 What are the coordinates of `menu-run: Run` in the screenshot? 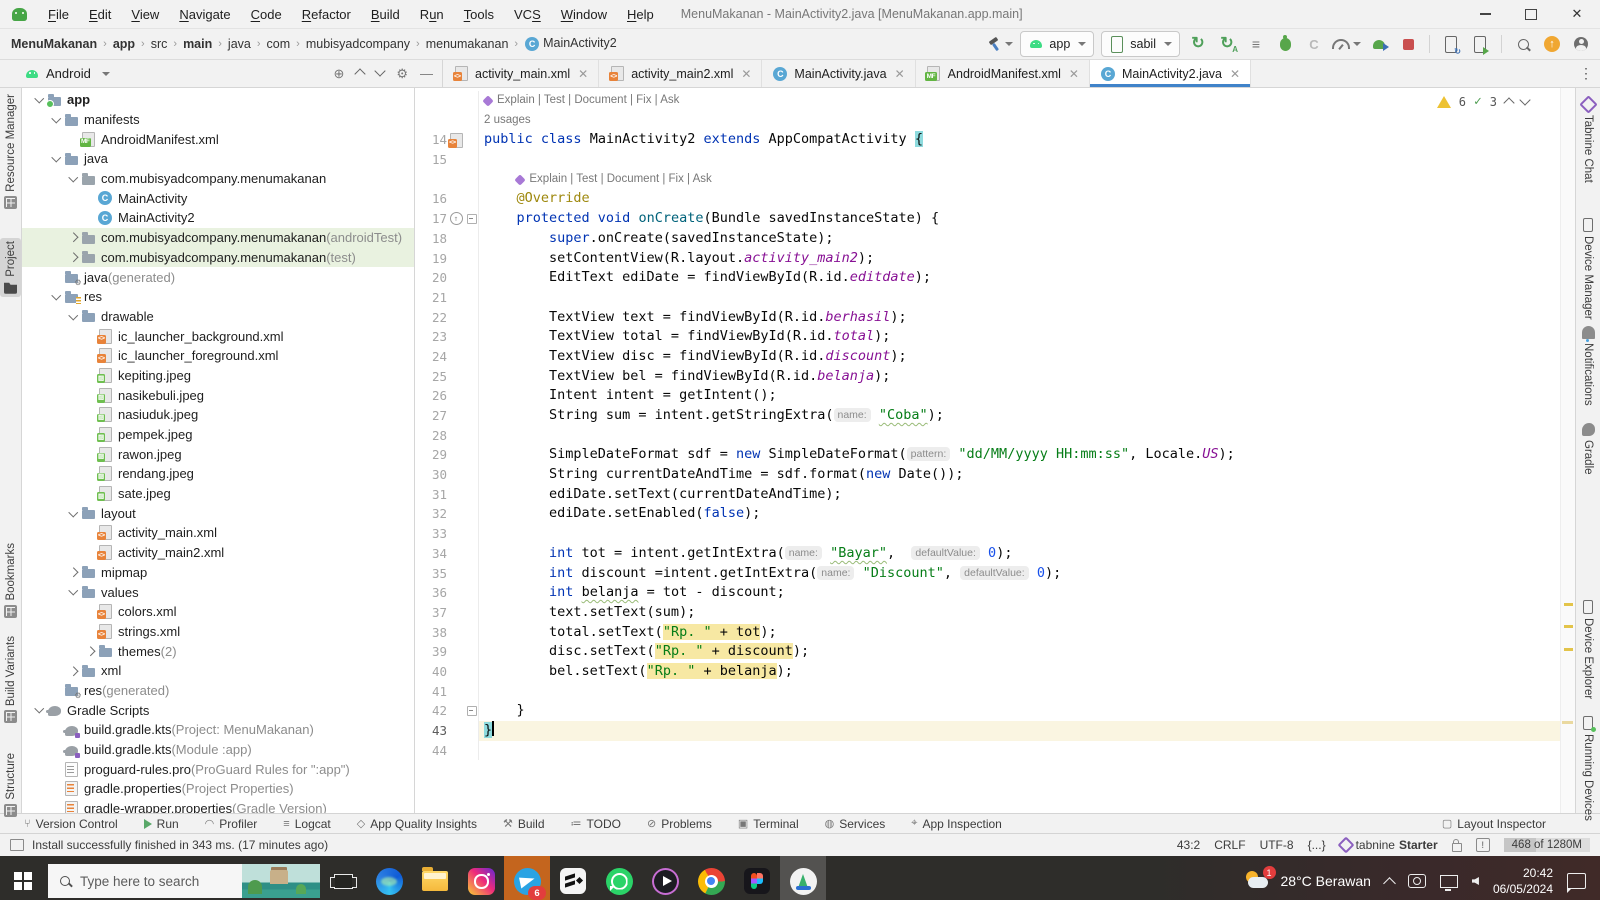 It's located at (432, 14).